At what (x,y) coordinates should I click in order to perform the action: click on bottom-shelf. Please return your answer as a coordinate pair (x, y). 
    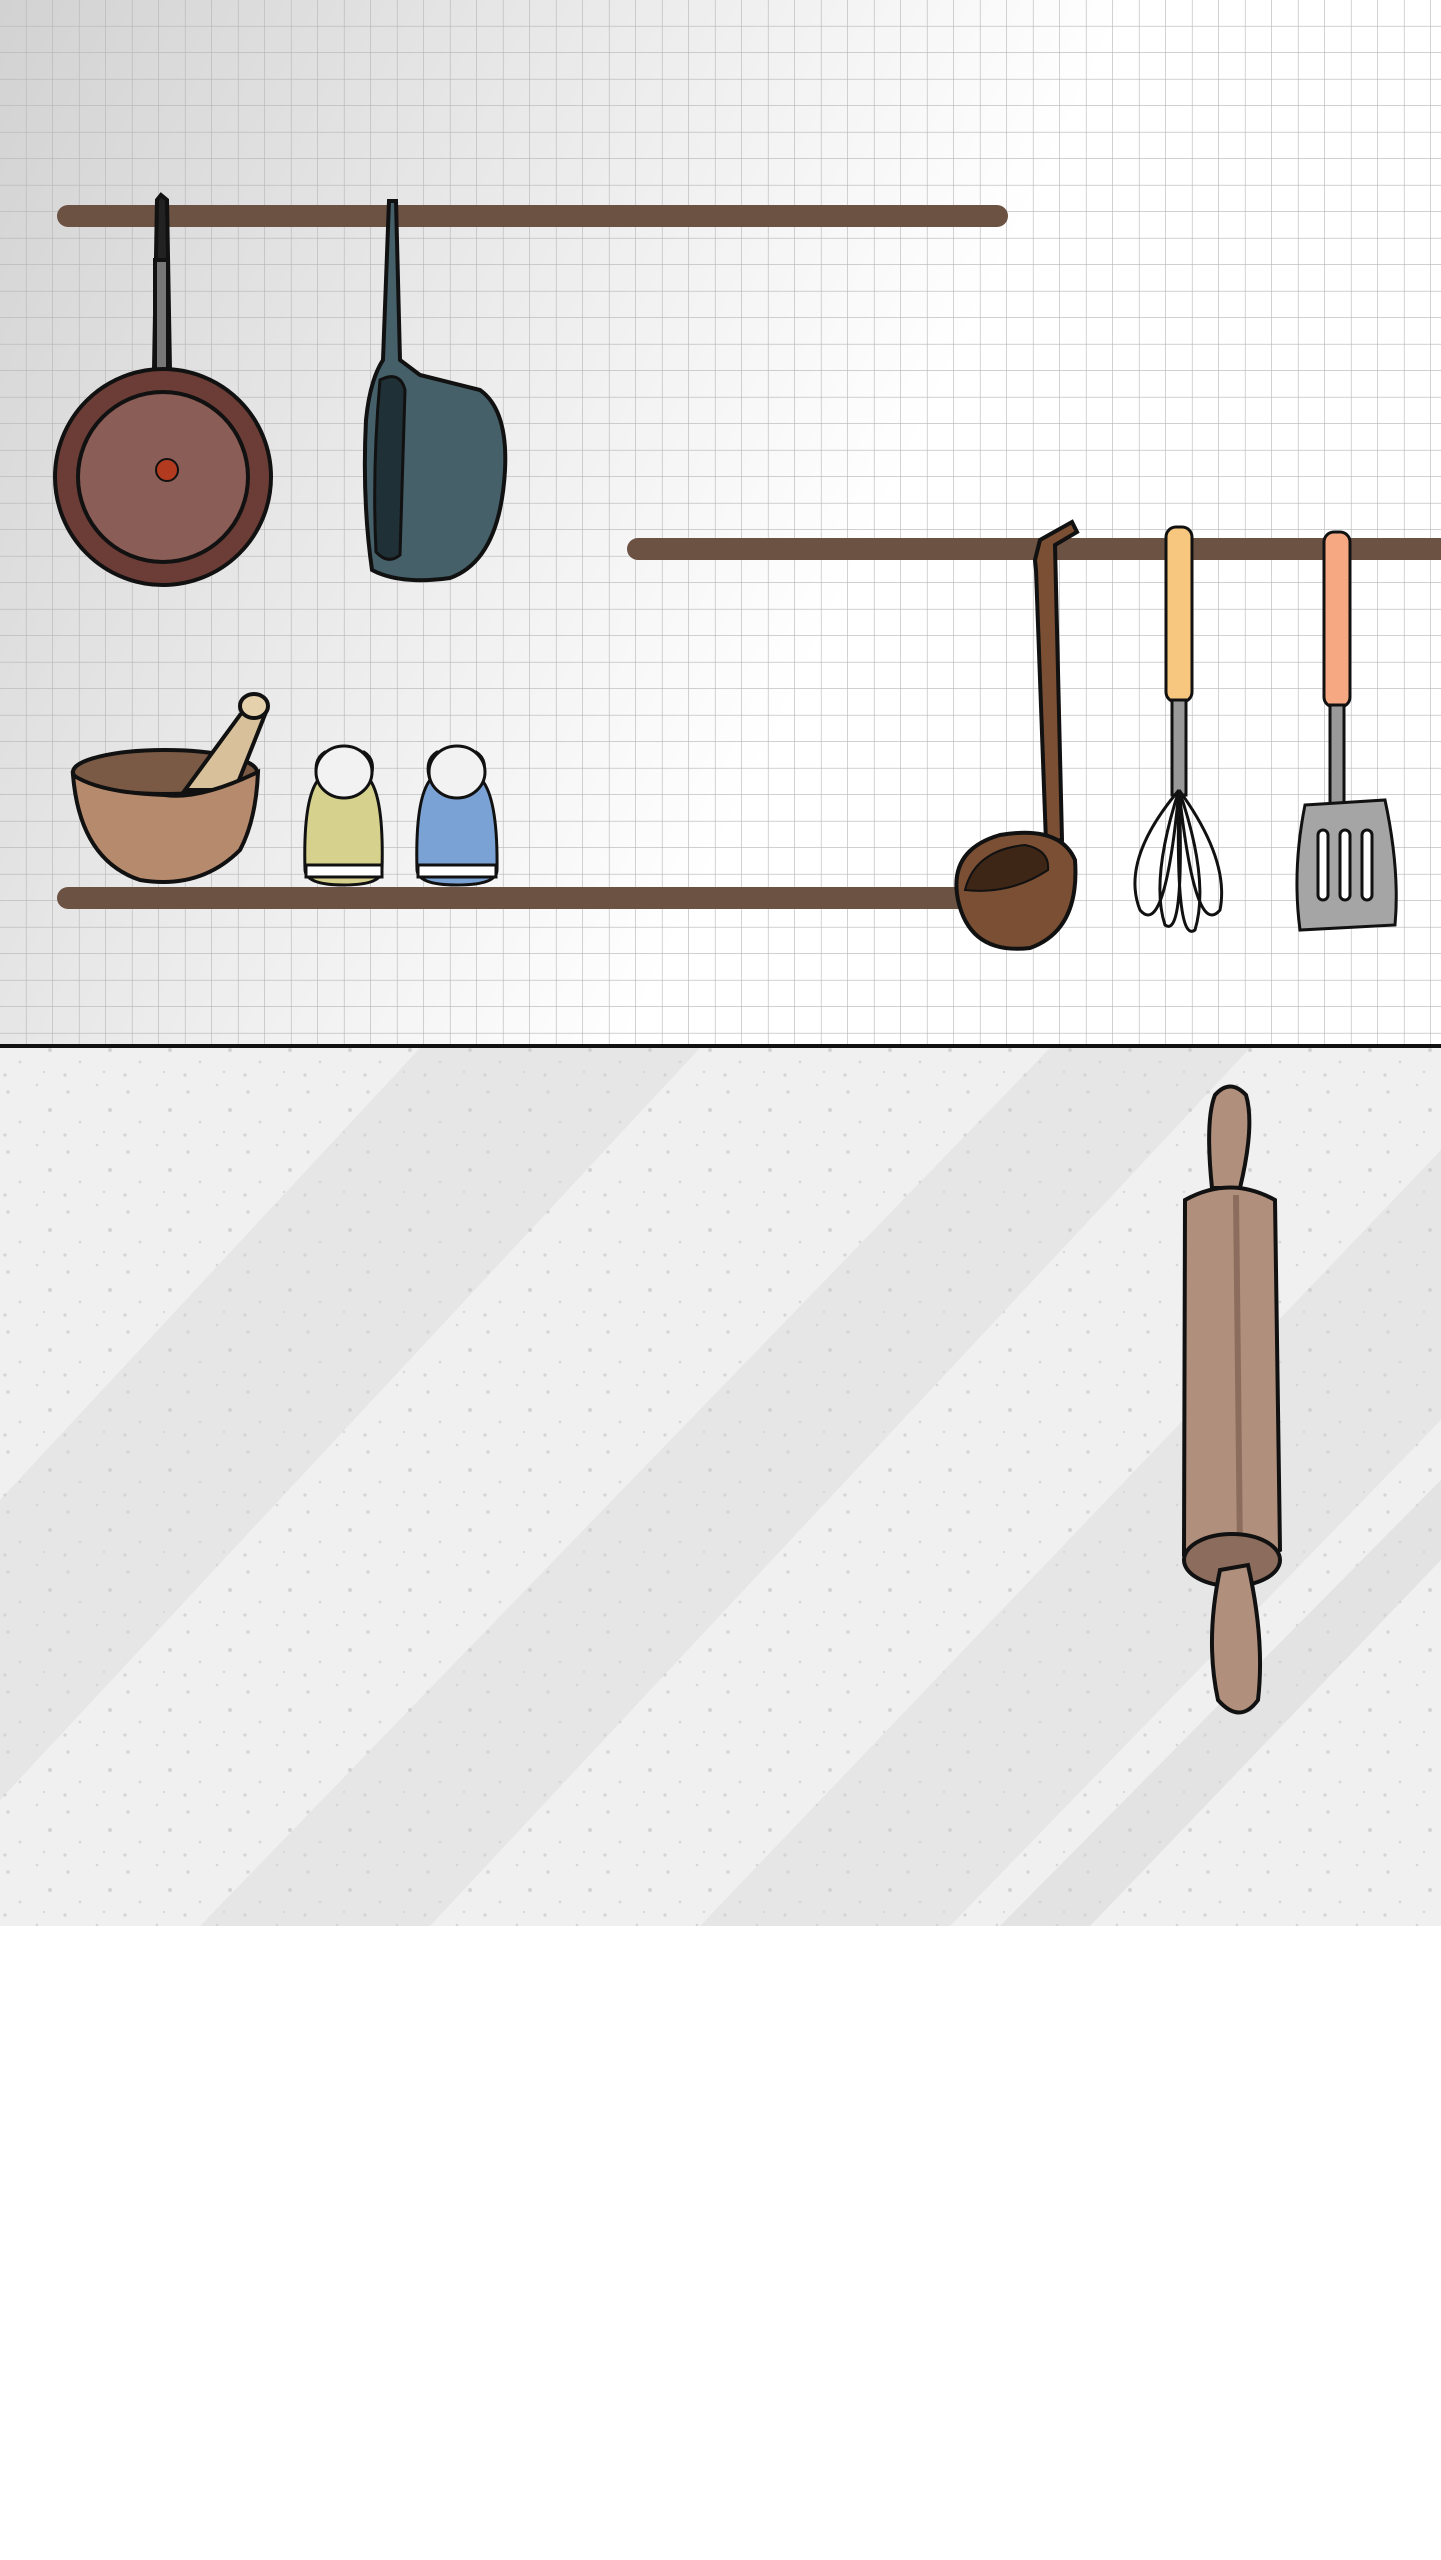
    Looking at the image, I should click on (522, 898).